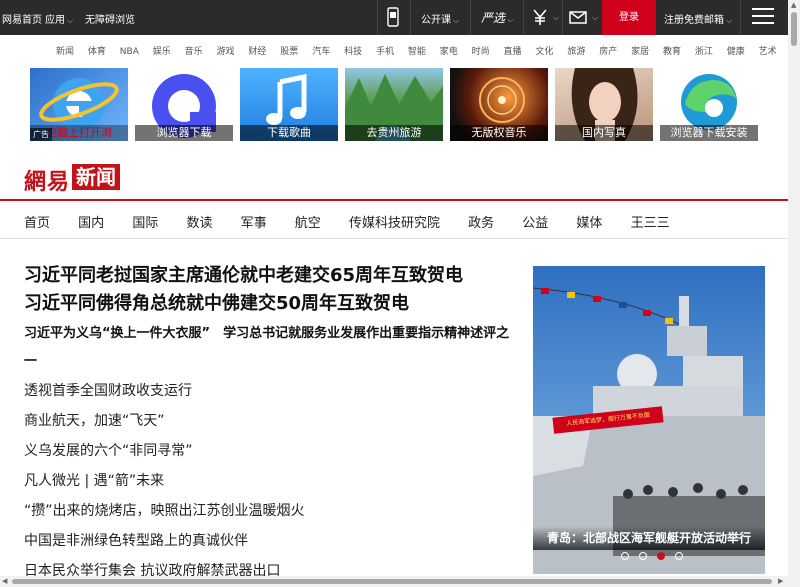 The image size is (800, 587). Describe the element at coordinates (499, 133) in the screenshot. I see `tile-caption: 无版权音乐` at that location.